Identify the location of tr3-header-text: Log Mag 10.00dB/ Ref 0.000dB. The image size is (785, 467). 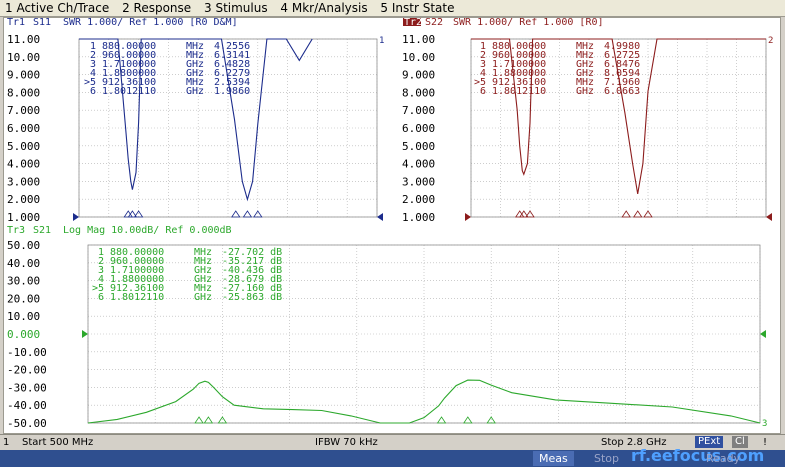
(147, 230).